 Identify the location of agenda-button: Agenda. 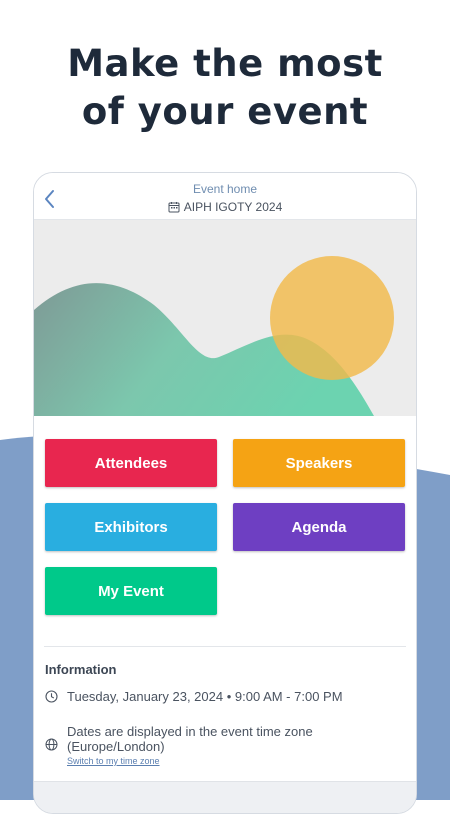
(319, 527).